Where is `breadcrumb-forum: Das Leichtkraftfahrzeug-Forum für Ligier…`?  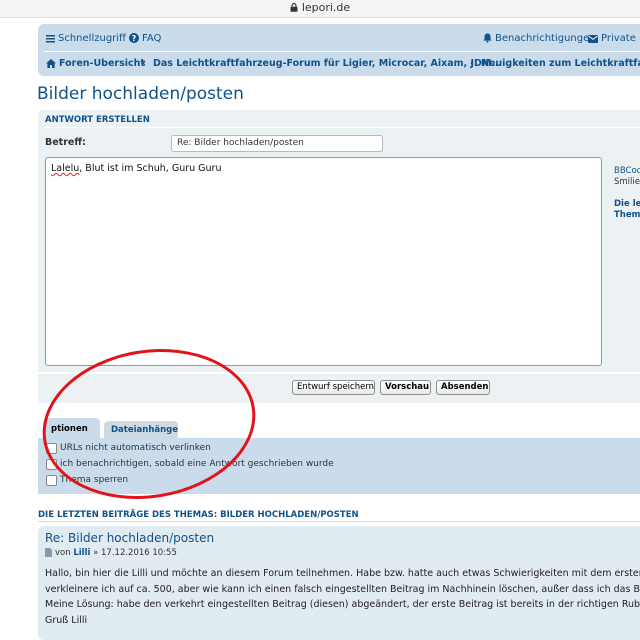 breadcrumb-forum: Das Leichtkraftfahrzeug-Forum für Ligier… is located at coordinates (327, 63).